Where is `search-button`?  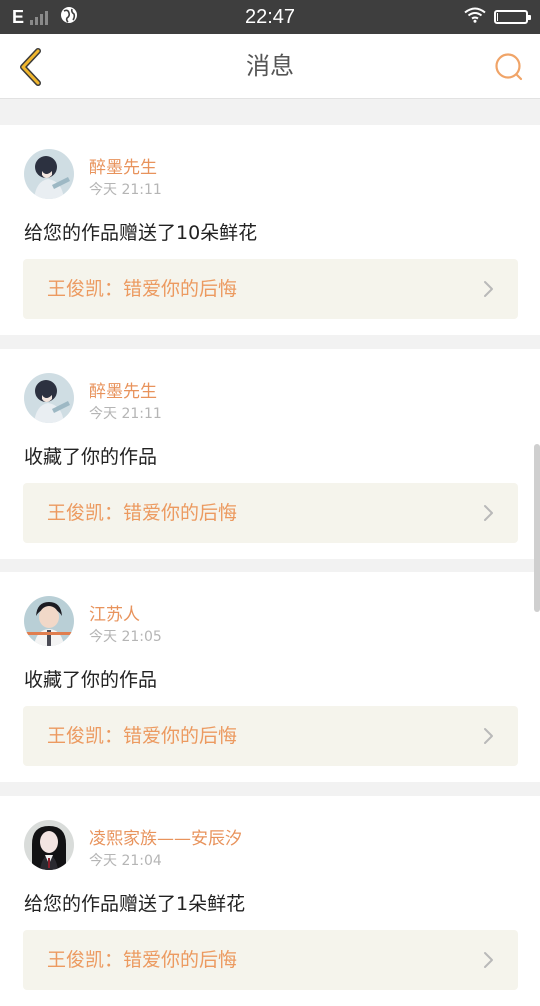
search-button is located at coordinates (509, 67).